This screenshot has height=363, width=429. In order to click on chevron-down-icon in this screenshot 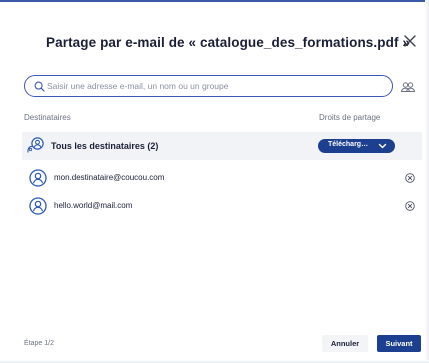, I will do `click(382, 146)`.